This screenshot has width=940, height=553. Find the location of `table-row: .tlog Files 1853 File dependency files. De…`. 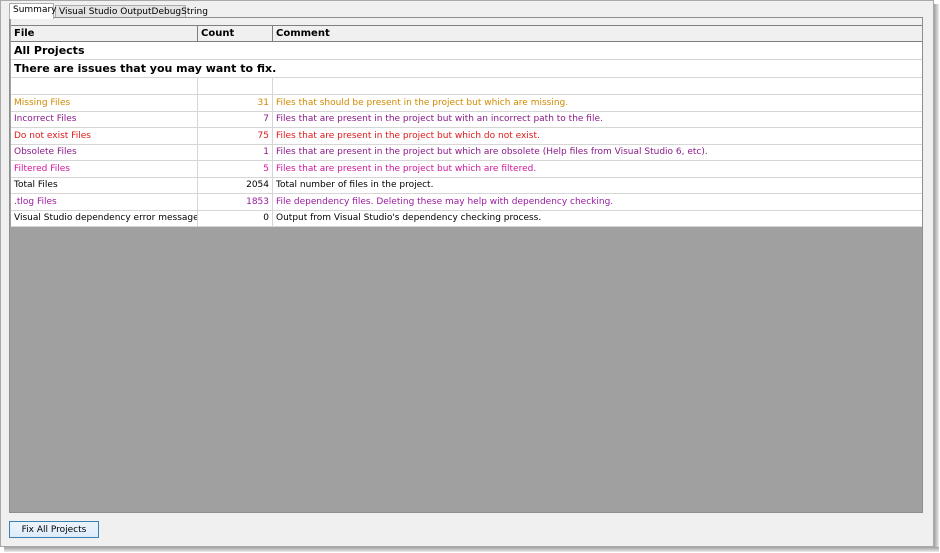

table-row: .tlog Files 1853 File dependency files. De… is located at coordinates (466, 202).